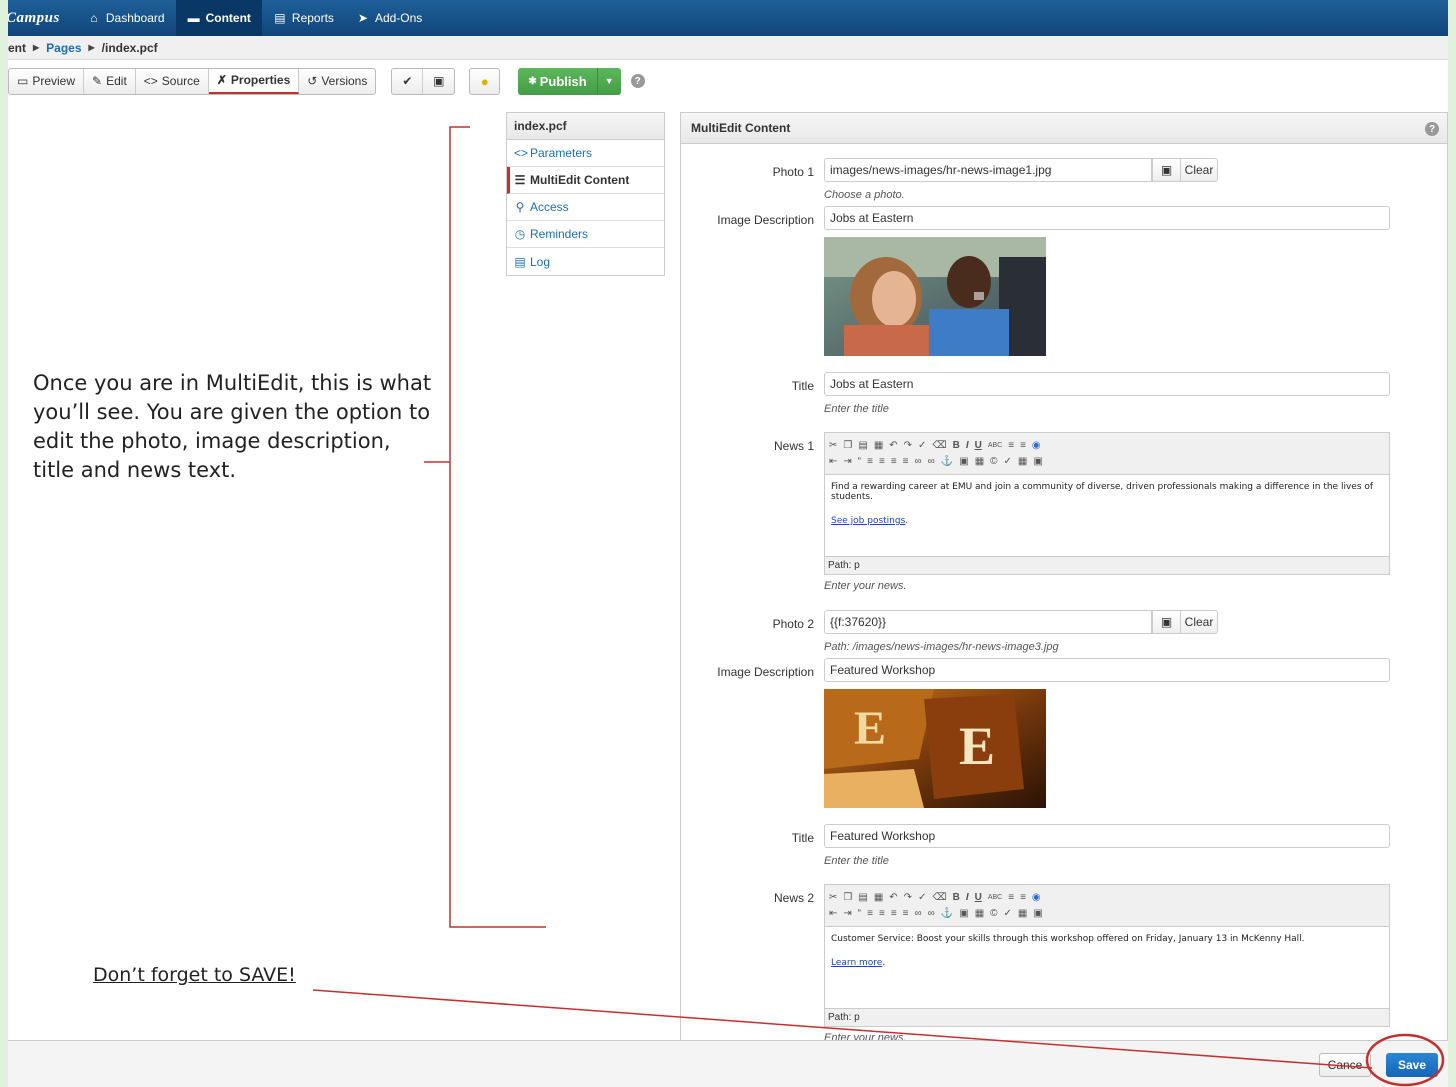  What do you see at coordinates (110, 81) in the screenshot?
I see `edit-button: ✎ Edit` at bounding box center [110, 81].